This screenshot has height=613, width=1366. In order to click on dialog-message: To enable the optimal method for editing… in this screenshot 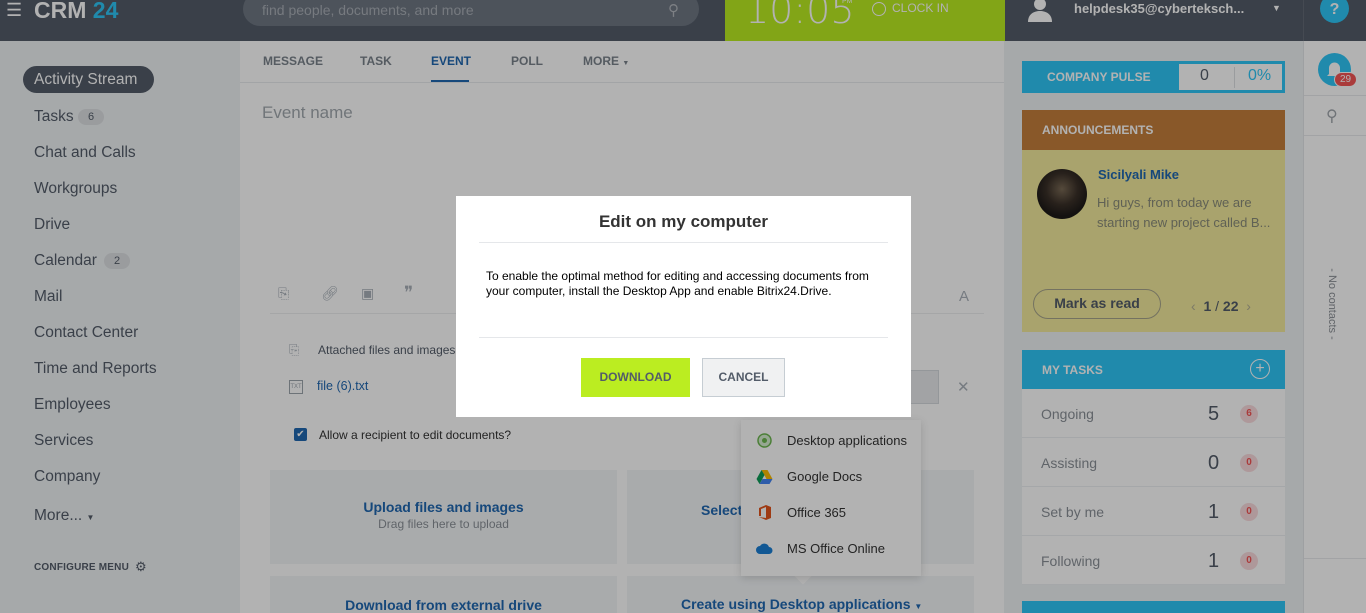, I will do `click(677, 283)`.